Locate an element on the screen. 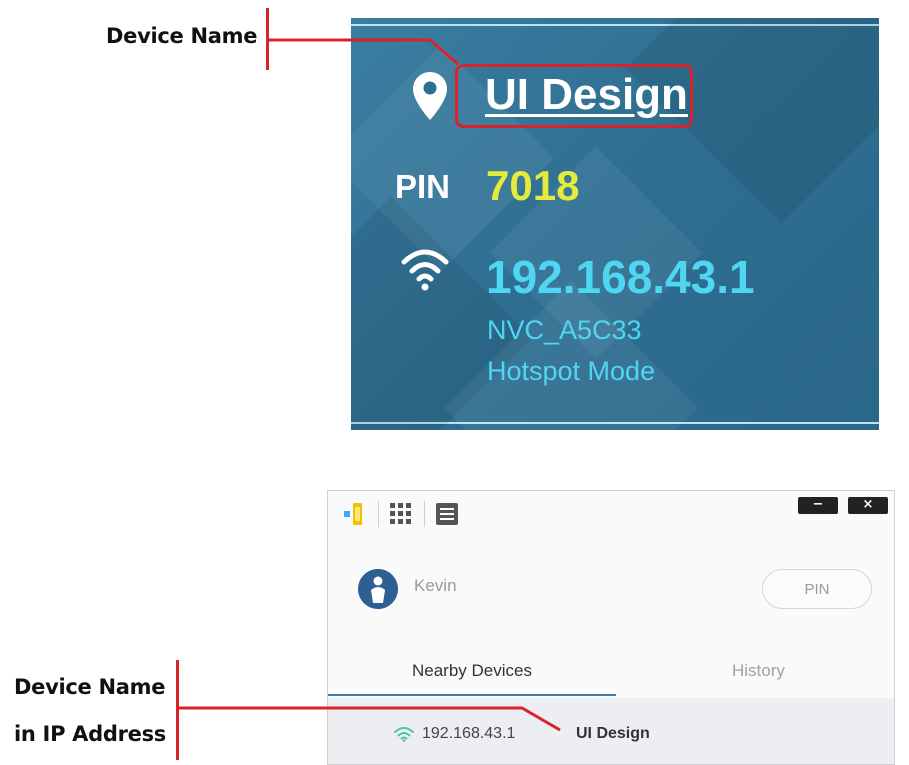  device-ip: 192.168.43.1 is located at coordinates (469, 733).